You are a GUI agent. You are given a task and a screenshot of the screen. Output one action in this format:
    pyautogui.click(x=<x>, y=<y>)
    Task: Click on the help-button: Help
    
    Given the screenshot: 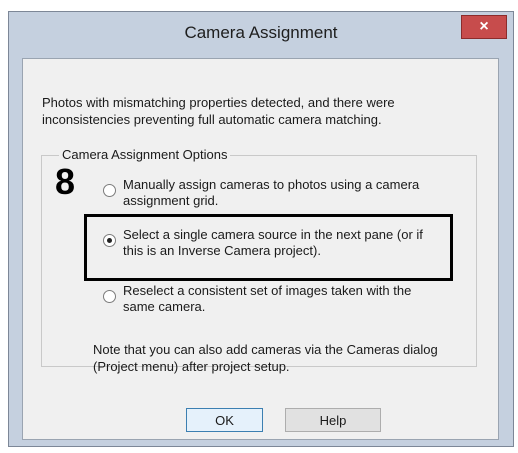 What is the action you would take?
    pyautogui.click(x=333, y=420)
    